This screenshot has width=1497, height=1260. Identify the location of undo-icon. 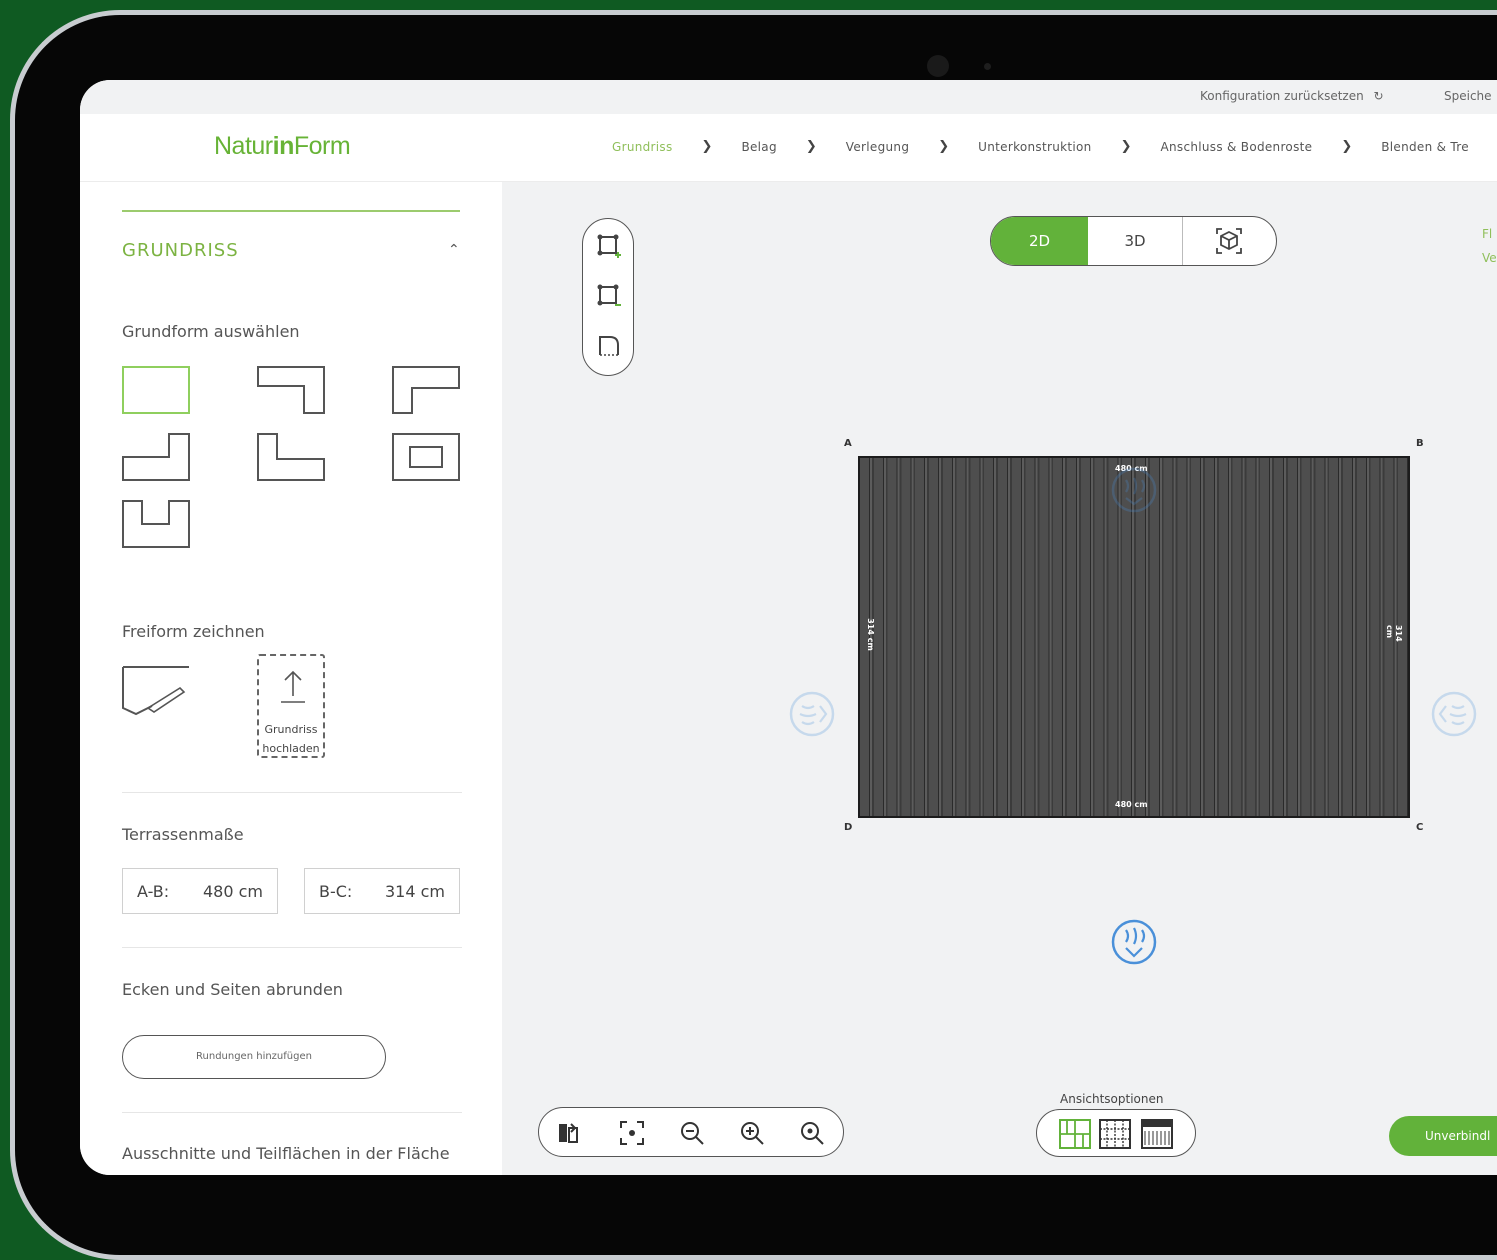
(570, 1133).